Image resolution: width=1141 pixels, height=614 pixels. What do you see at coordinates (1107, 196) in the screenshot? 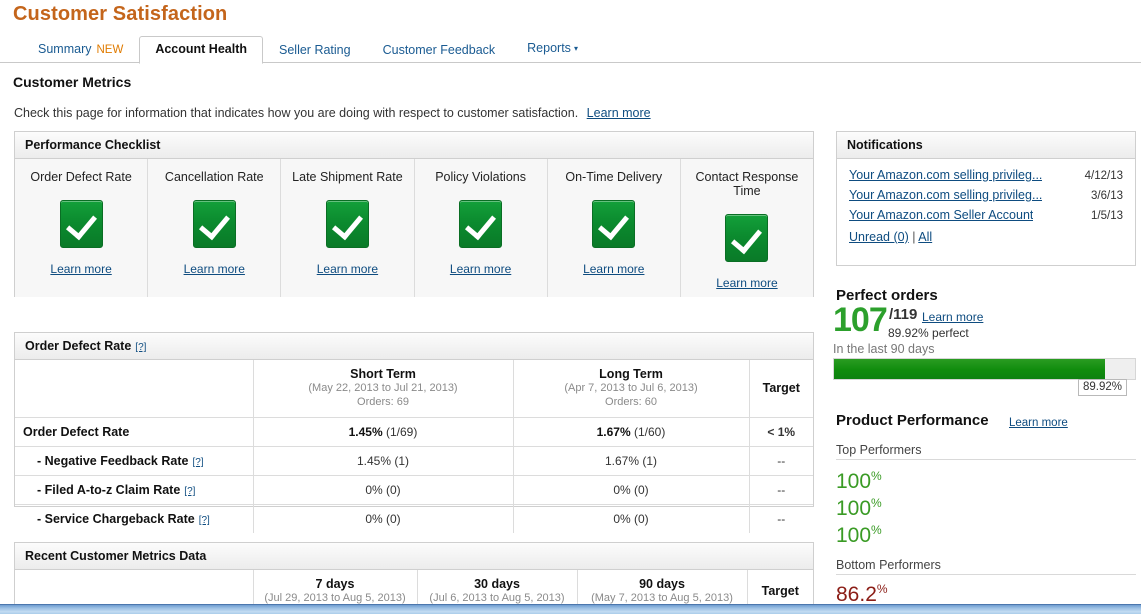
I see `notification-date: 3/6/13` at bounding box center [1107, 196].